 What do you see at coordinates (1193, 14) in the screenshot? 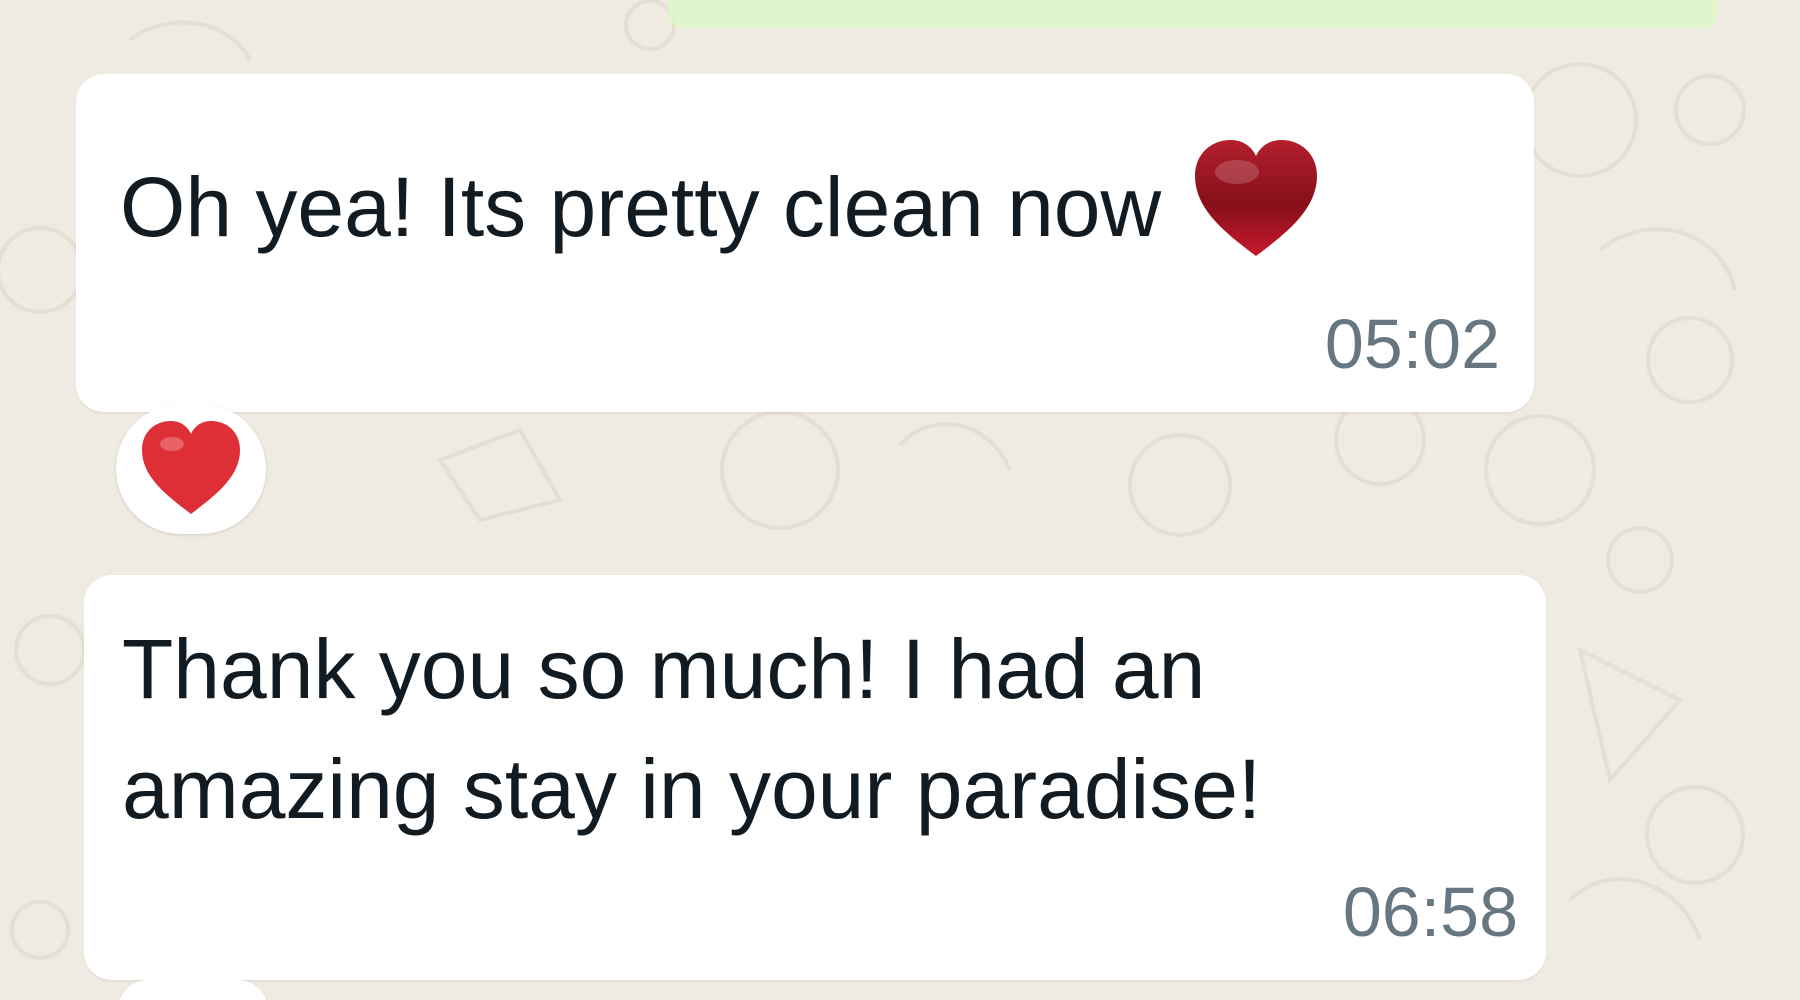
I see `previous-outgoing-message` at bounding box center [1193, 14].